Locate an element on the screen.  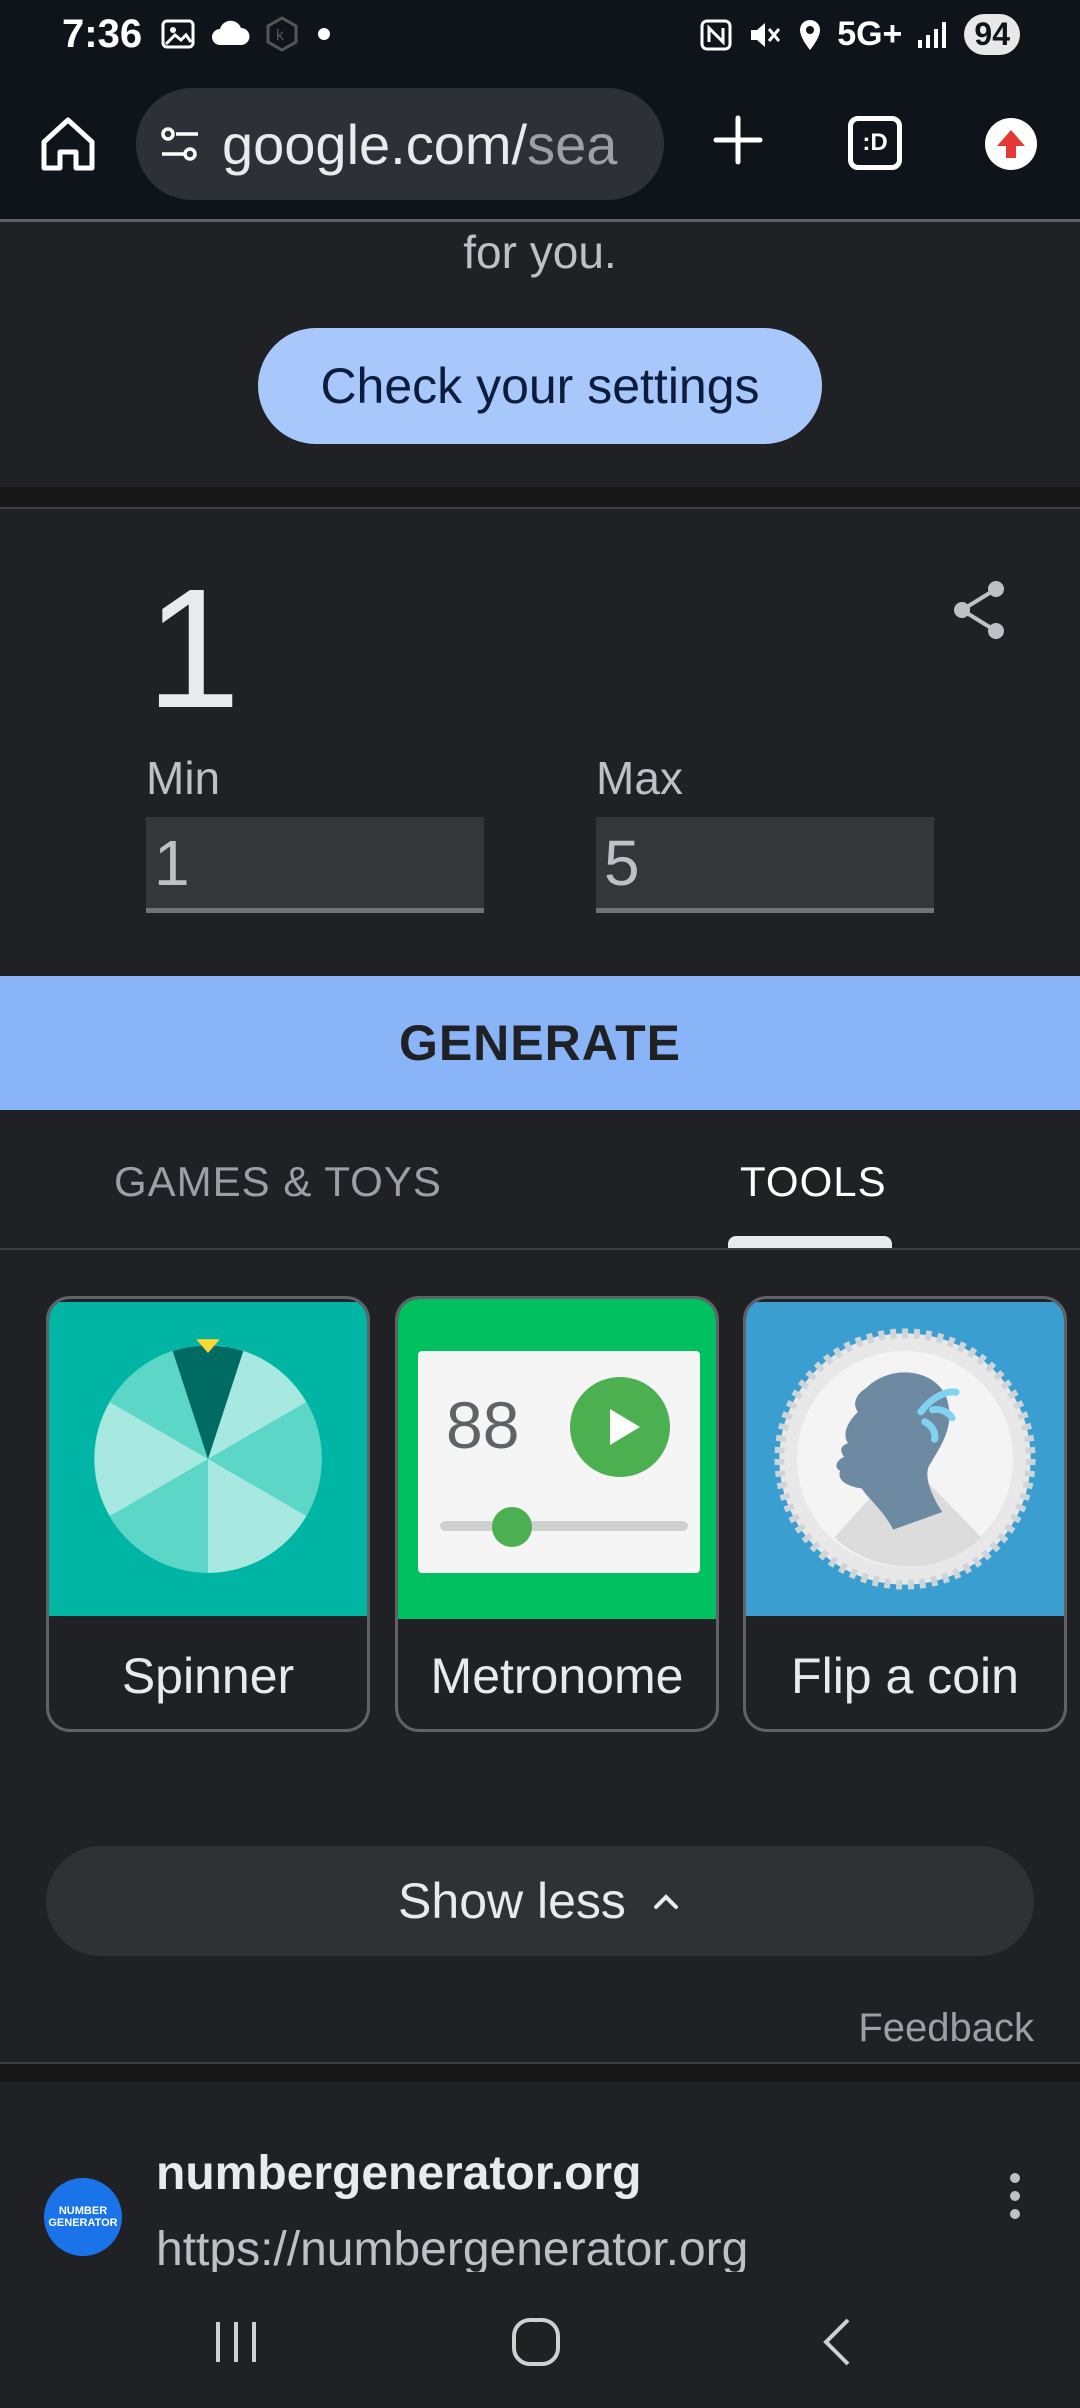
min-input: 1 is located at coordinates (315, 865).